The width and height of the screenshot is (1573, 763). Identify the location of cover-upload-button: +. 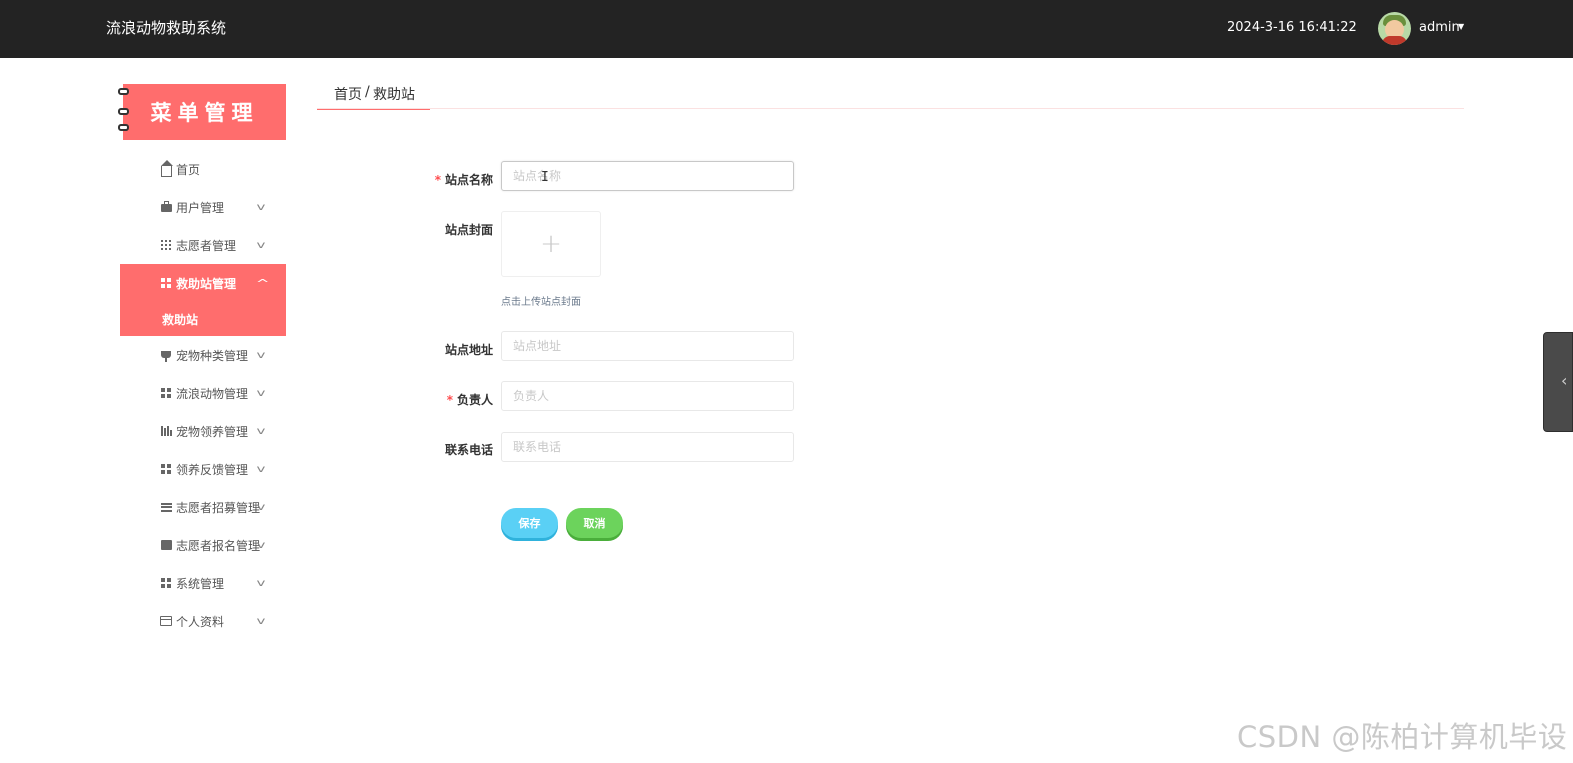
(551, 244).